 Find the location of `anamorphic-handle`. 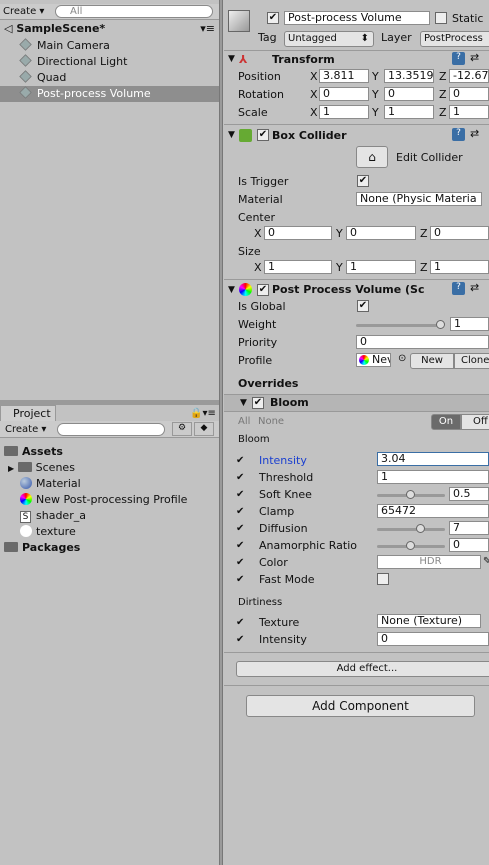

anamorphic-handle is located at coordinates (410, 545).